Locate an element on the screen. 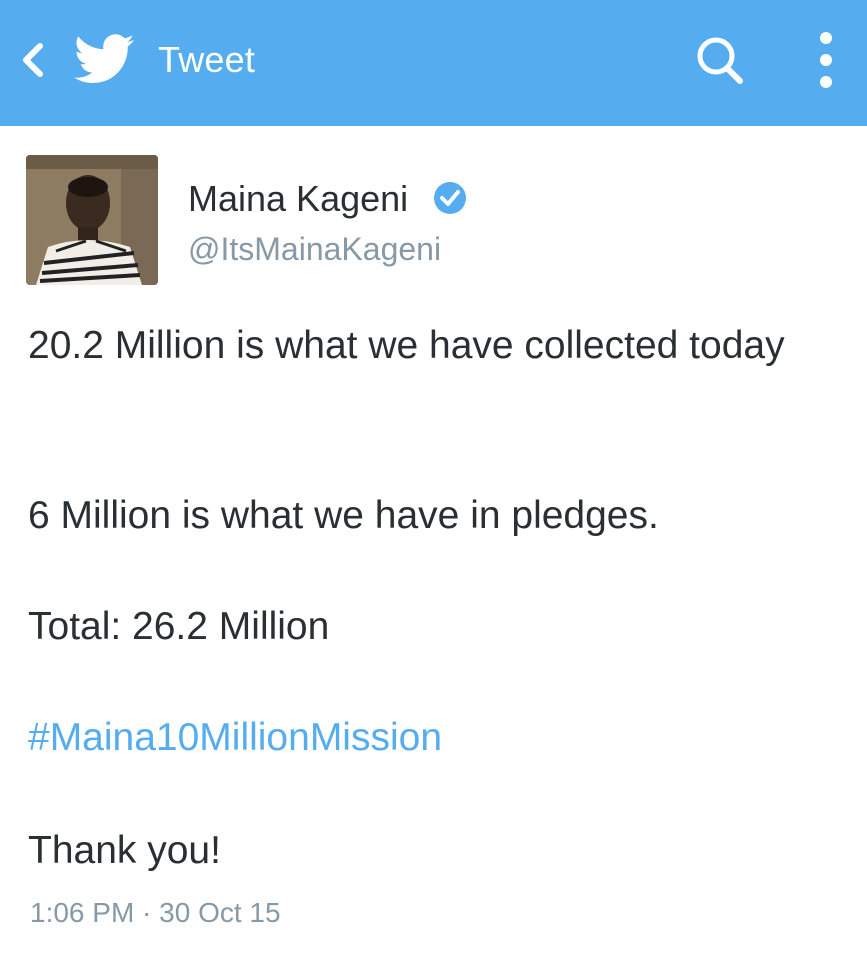 This screenshot has height=960, width=867. tweet-text-line: Total: 26.2 Million is located at coordinates (179, 626).